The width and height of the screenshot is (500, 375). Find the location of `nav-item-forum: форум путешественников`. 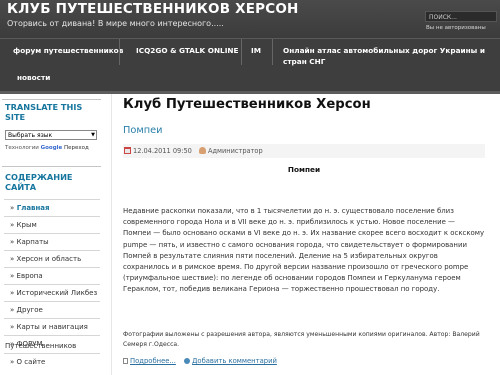

nav-item-forum: форум путешественников is located at coordinates (68, 50).